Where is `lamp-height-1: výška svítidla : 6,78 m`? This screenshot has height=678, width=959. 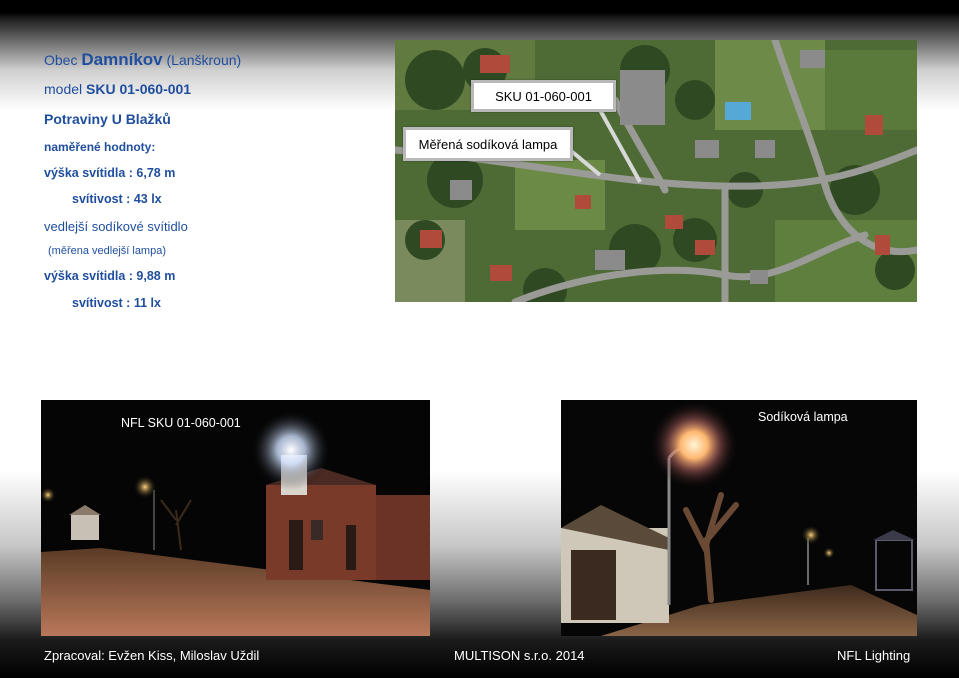 lamp-height-1: výška svítidla : 6,78 m is located at coordinates (110, 173).